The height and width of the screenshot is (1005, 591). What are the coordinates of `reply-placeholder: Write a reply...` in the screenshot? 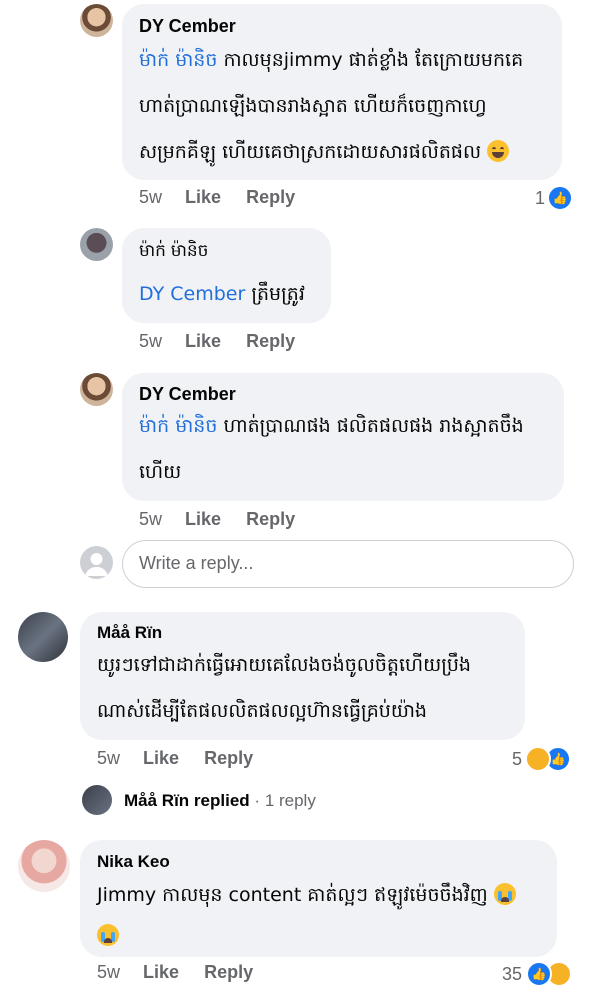 It's located at (196, 563).